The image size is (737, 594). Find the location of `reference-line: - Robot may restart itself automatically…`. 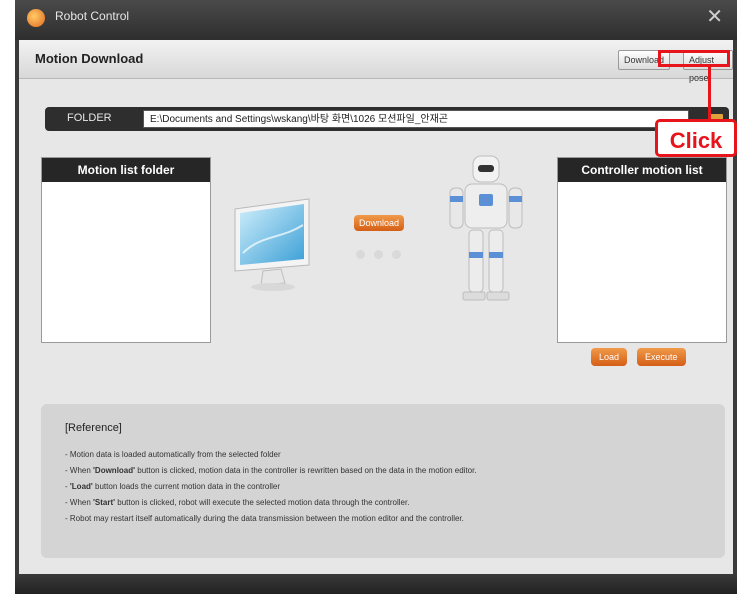

reference-line: - Robot may restart itself automatically… is located at coordinates (264, 518).